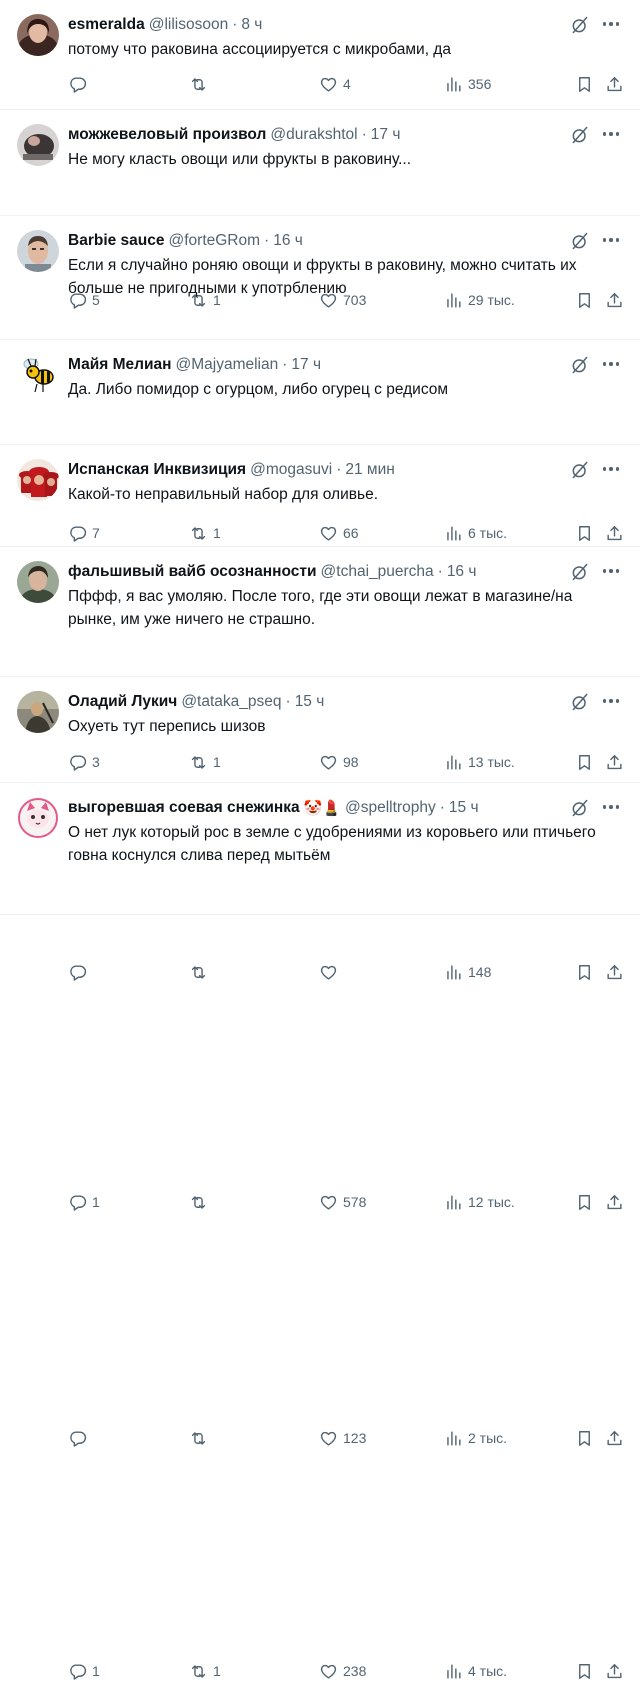 This screenshot has width=640, height=1682. I want to click on like-button, so click(328, 972).